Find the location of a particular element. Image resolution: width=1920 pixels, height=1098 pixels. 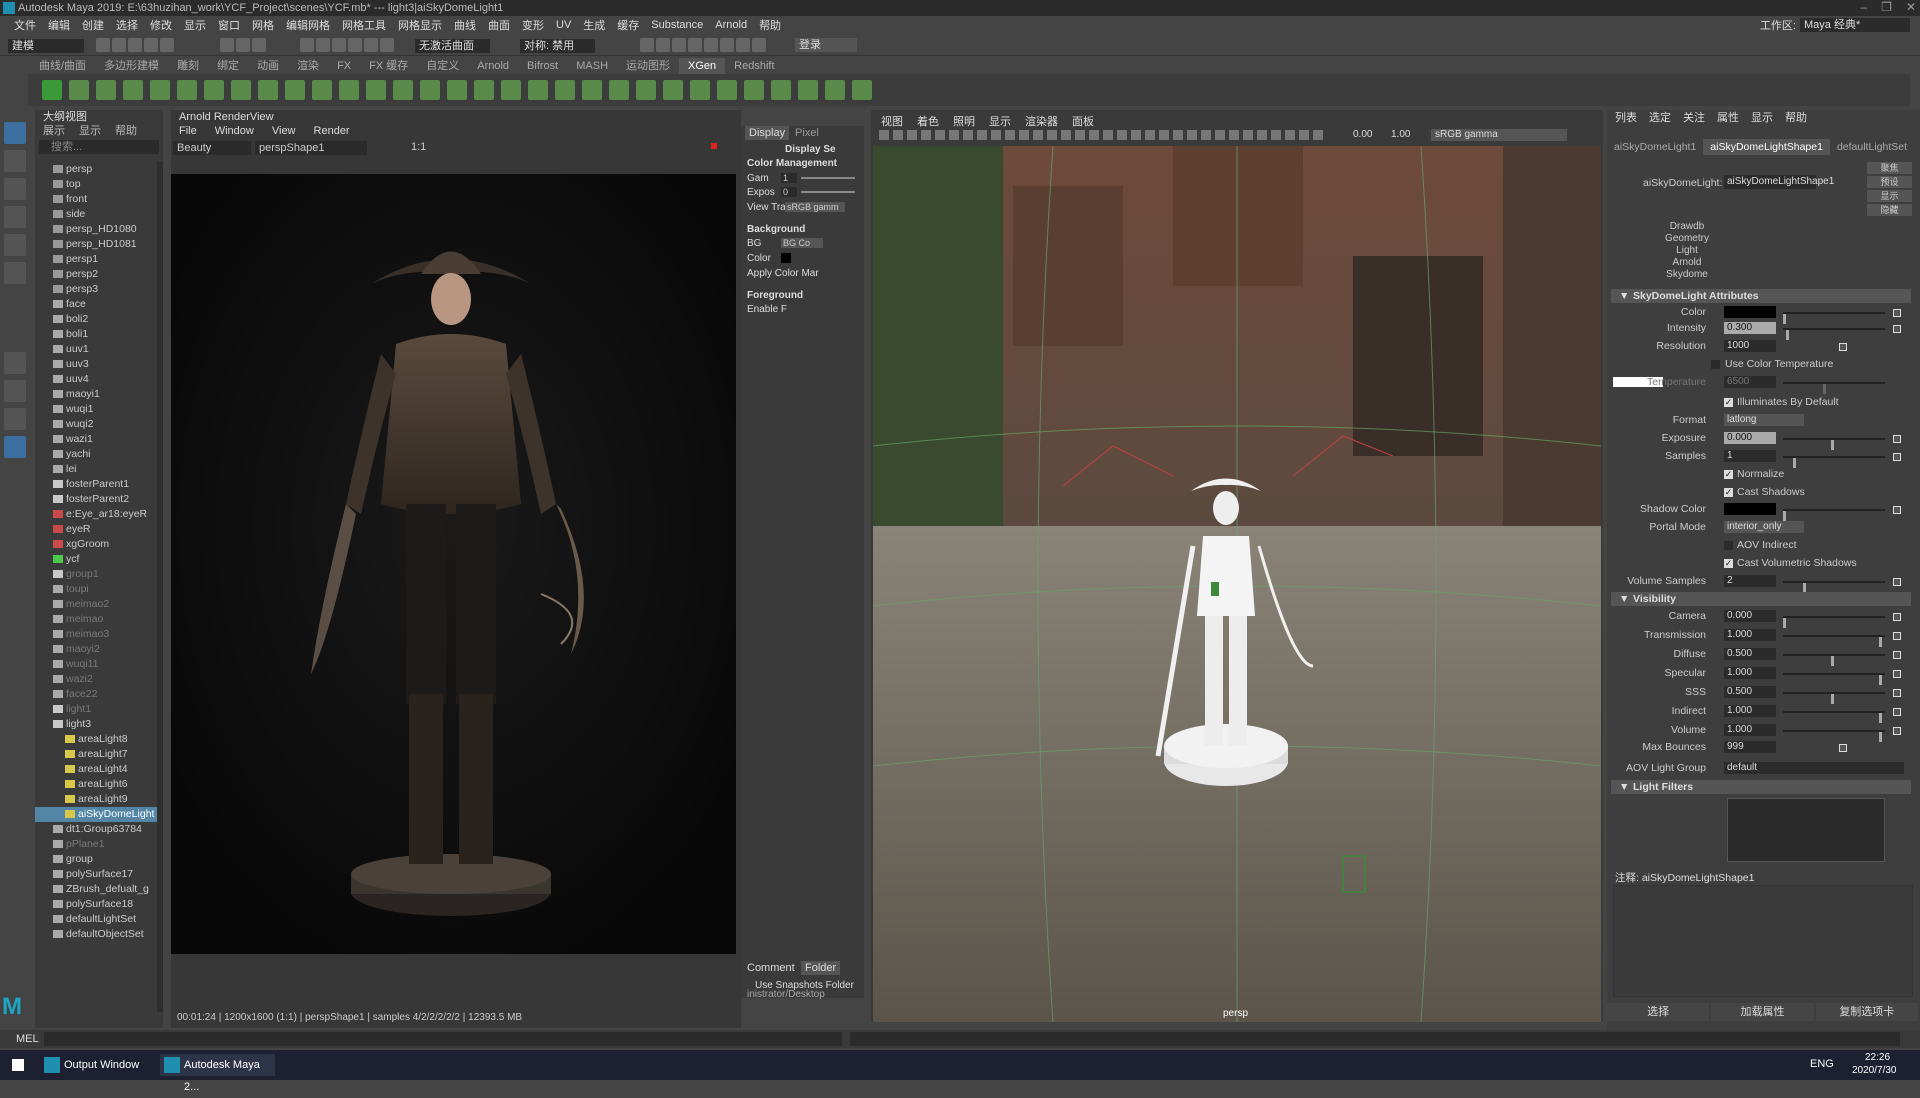

color-map-icon is located at coordinates (1897, 313).